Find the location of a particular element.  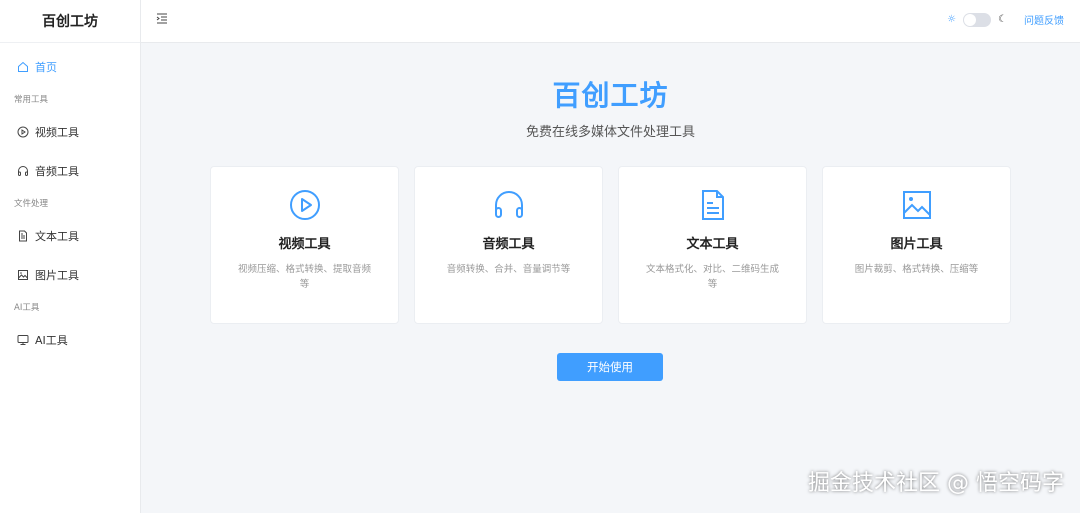

sun-icon: ☼ is located at coordinates (952, 19).